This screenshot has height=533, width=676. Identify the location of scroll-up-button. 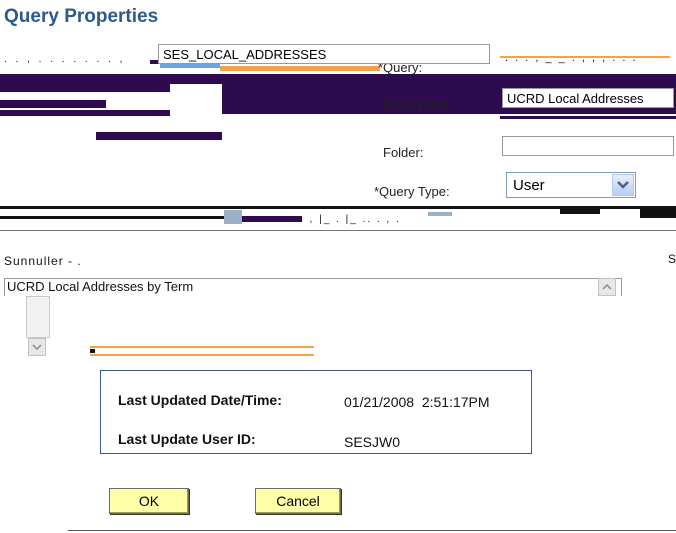
(607, 287).